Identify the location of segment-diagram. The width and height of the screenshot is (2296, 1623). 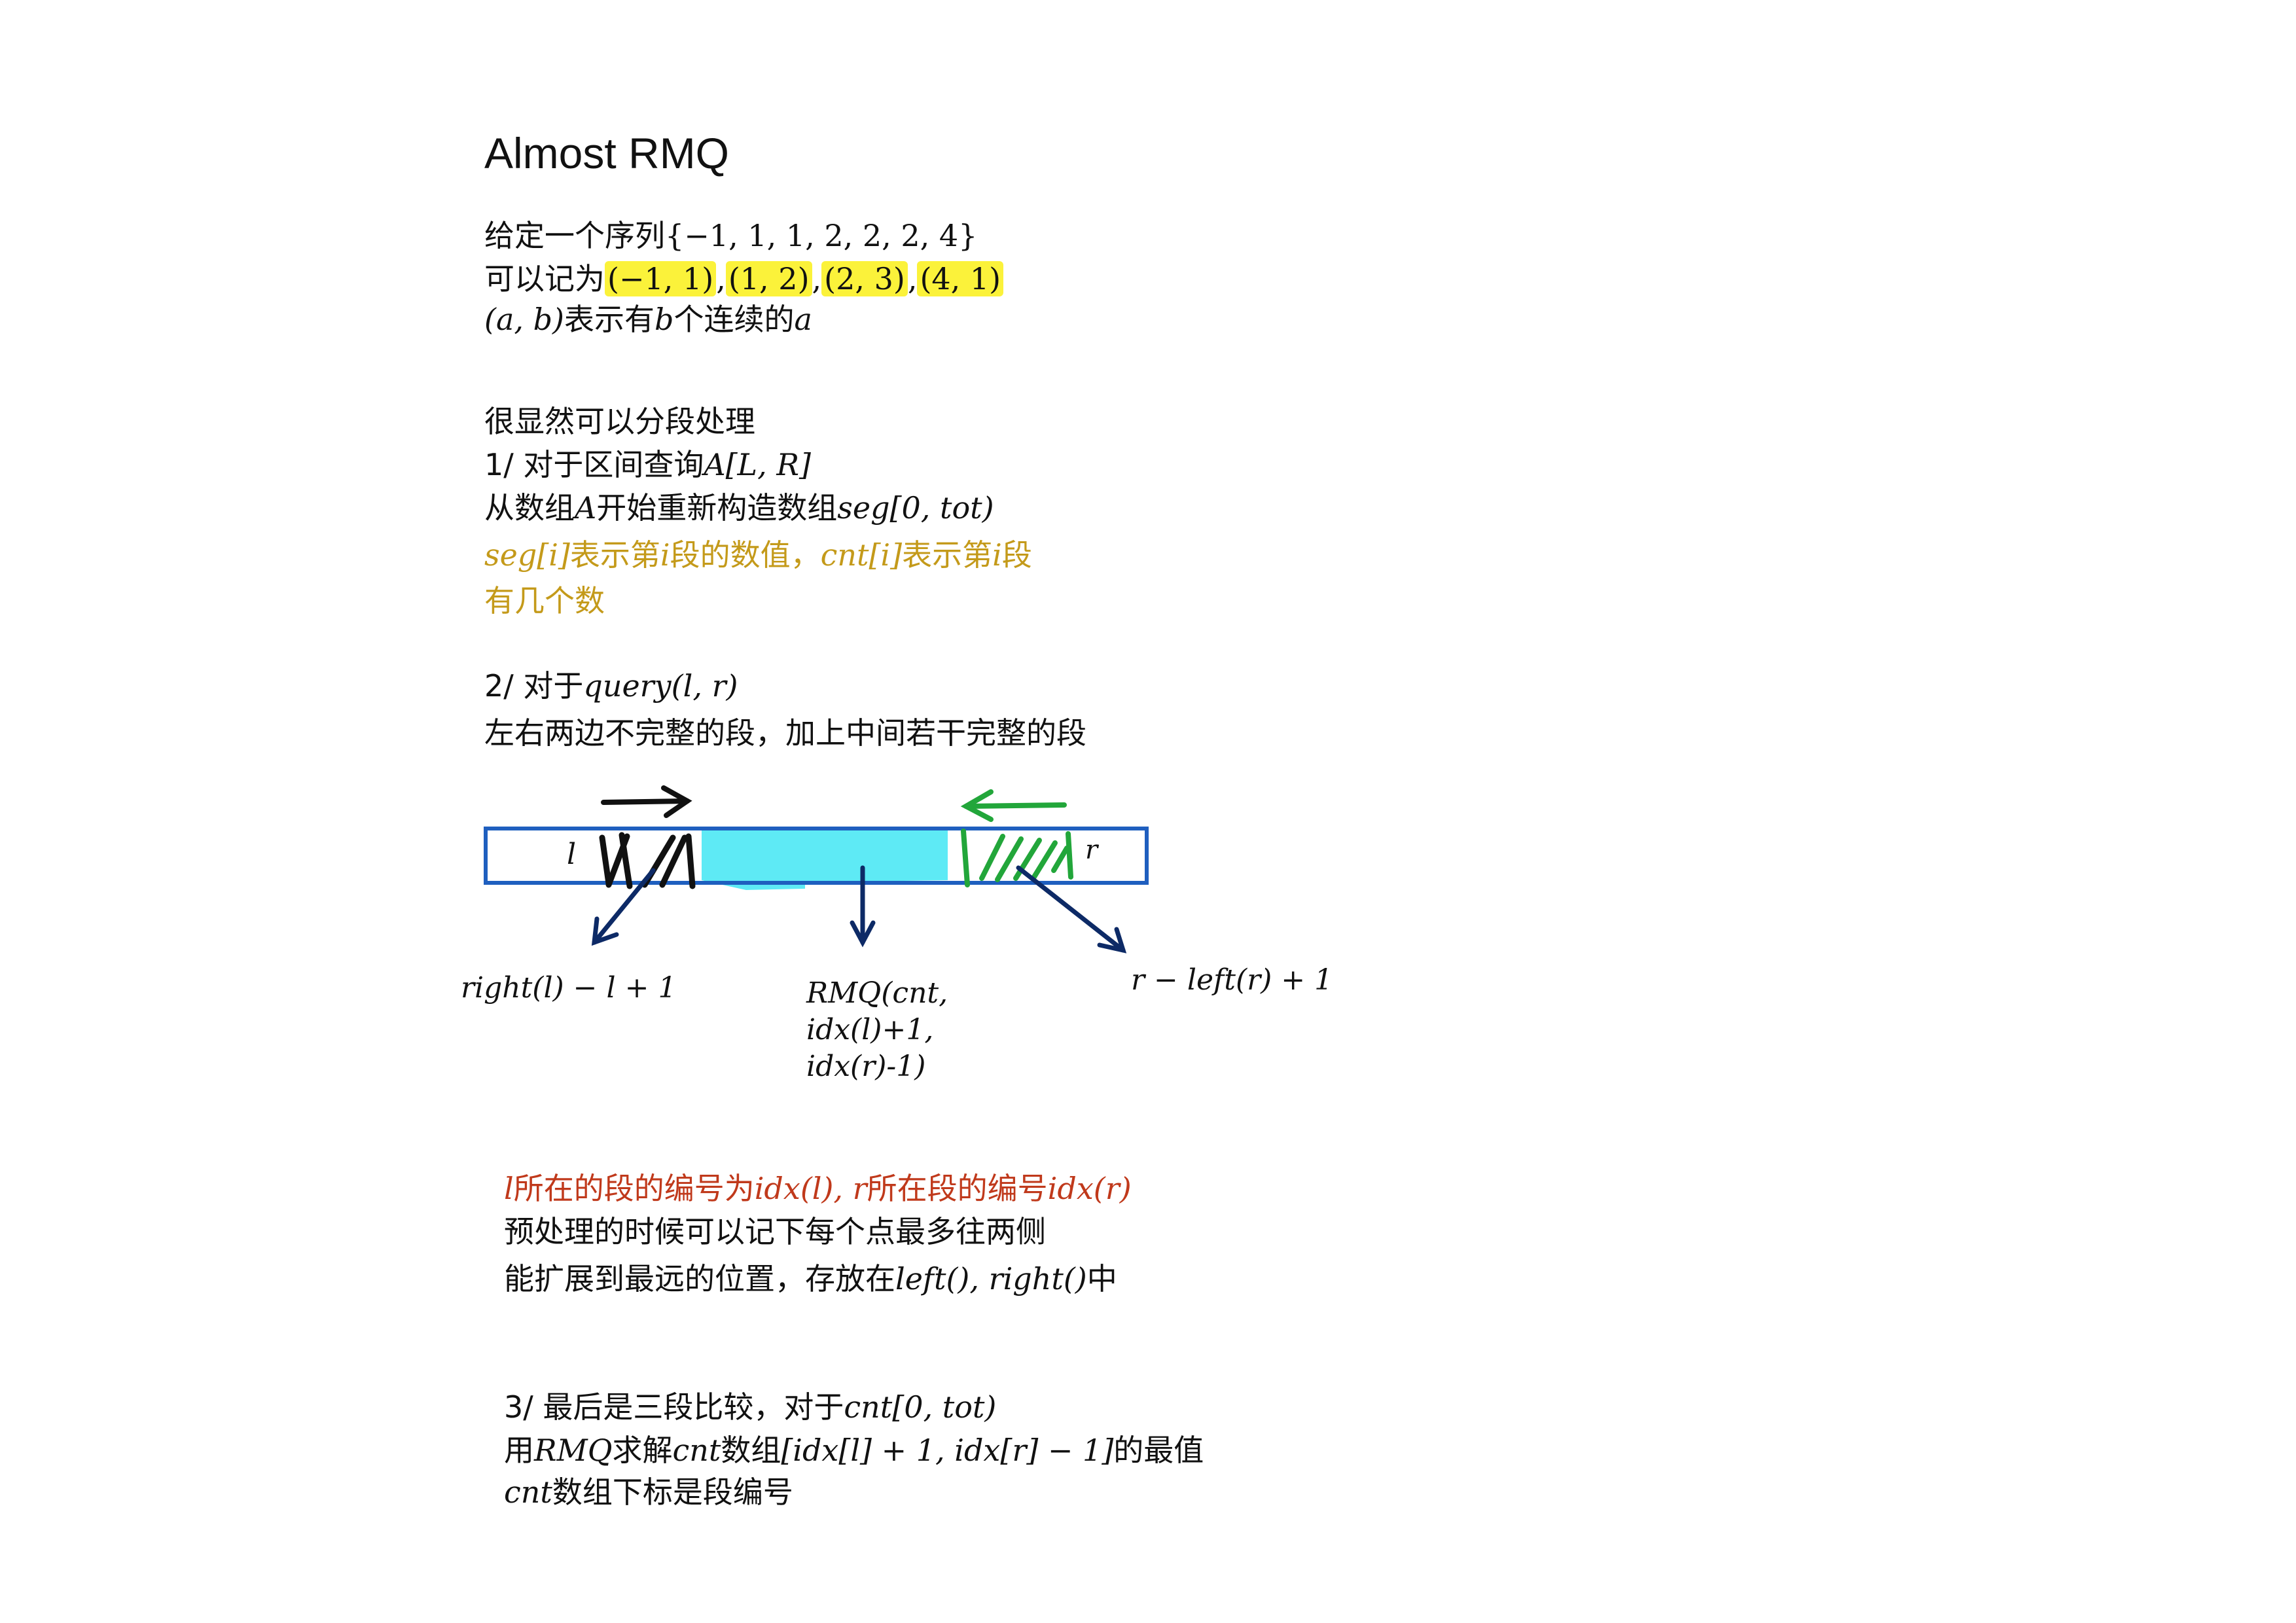
(816, 869).